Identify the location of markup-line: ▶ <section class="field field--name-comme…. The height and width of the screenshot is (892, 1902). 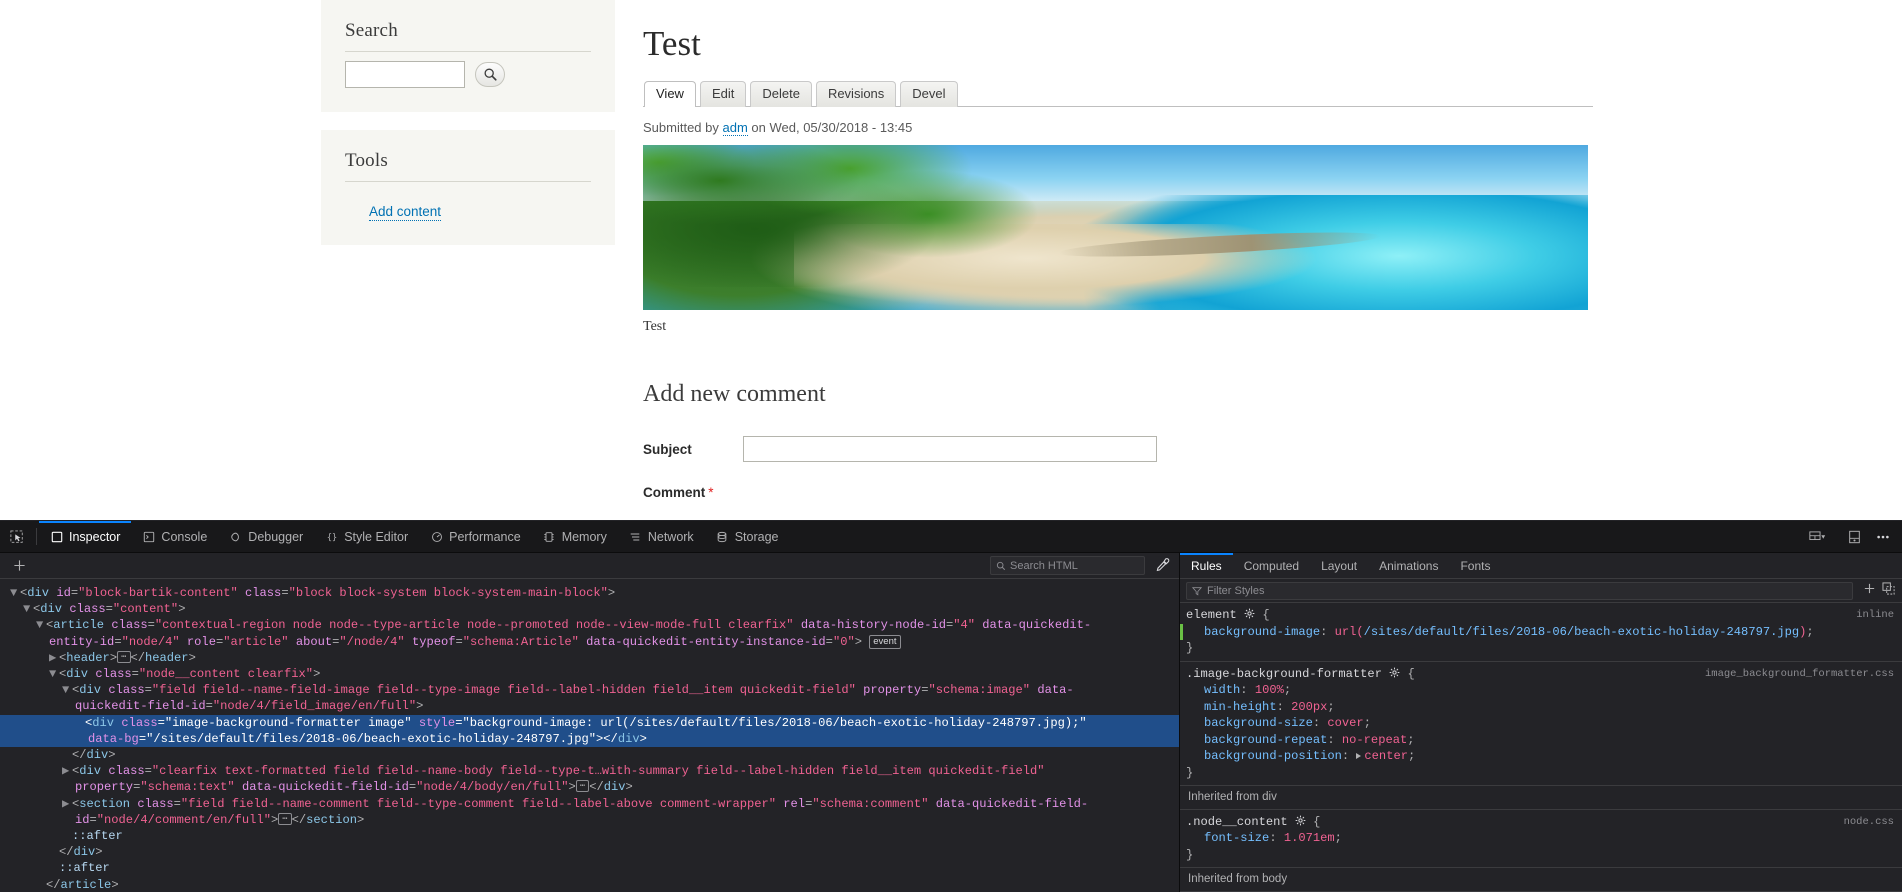
(589, 804).